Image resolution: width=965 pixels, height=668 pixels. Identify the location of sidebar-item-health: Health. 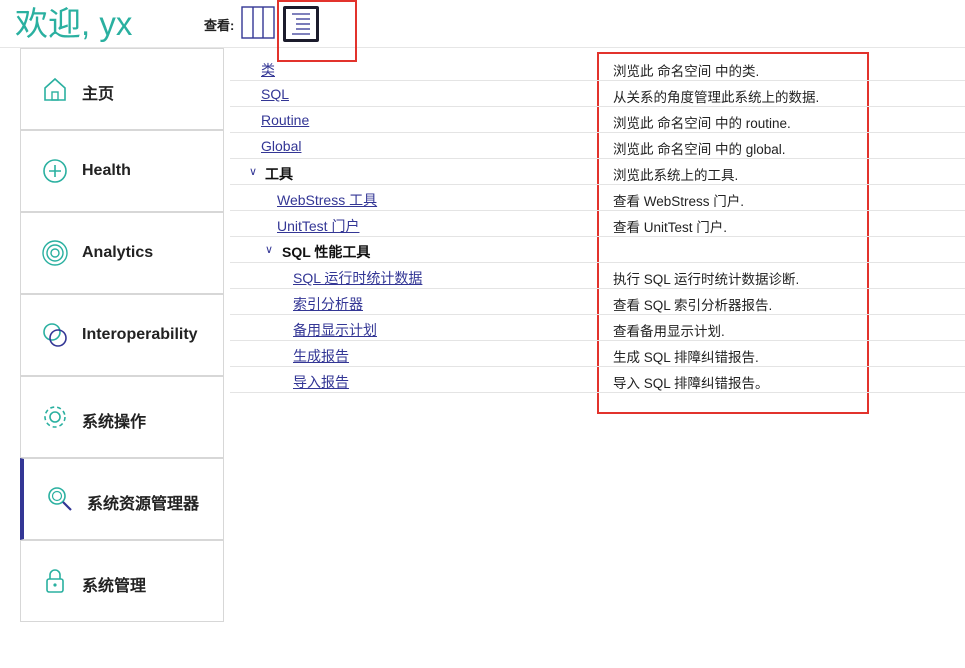
(122, 171).